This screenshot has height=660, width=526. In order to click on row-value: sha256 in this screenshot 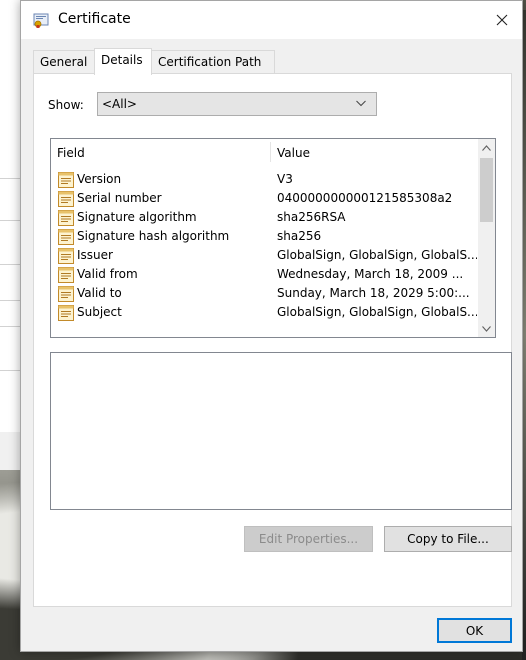, I will do `click(299, 236)`.